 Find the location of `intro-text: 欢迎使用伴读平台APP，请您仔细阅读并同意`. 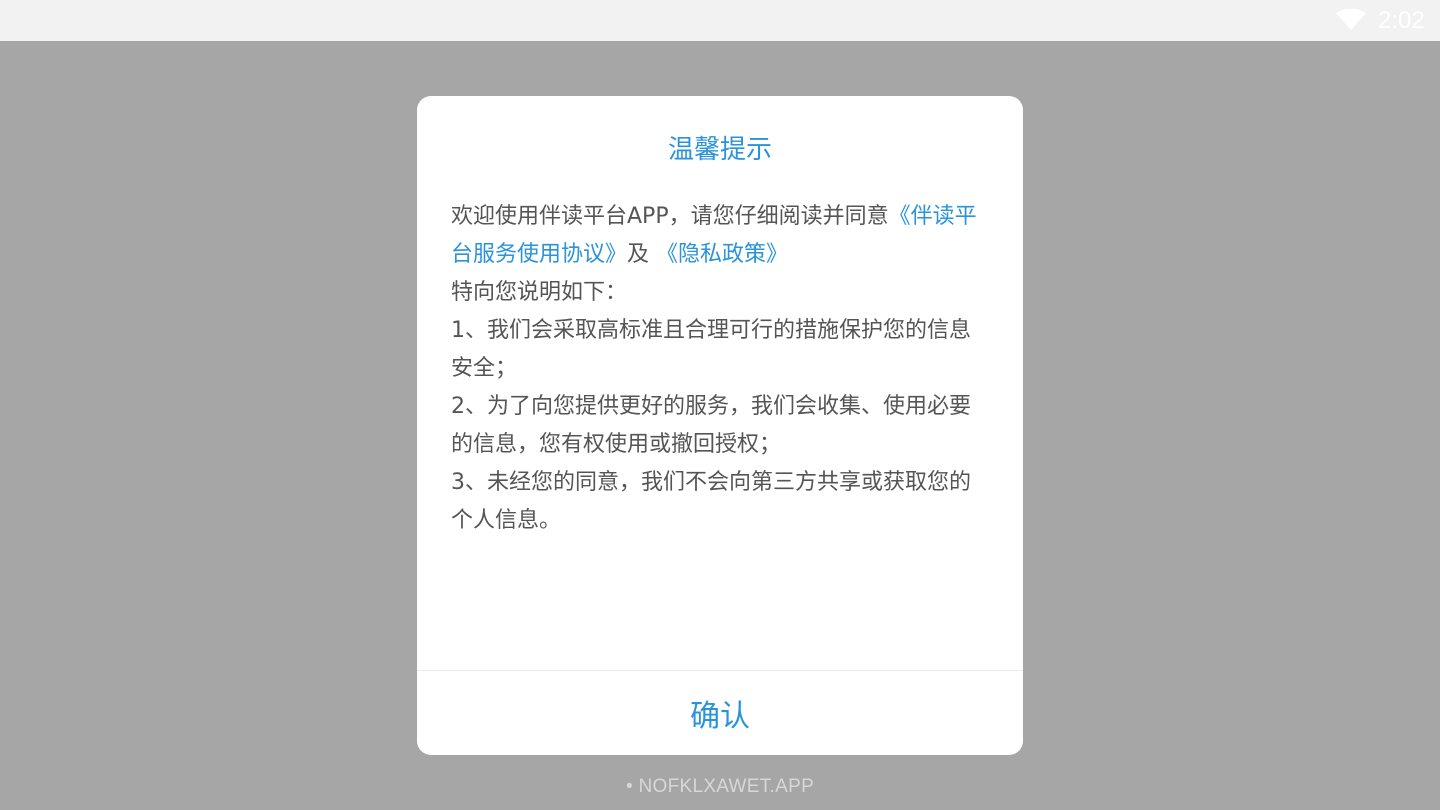

intro-text: 欢迎使用伴读平台APP，请您仔细阅读并同意 is located at coordinates (670, 216).